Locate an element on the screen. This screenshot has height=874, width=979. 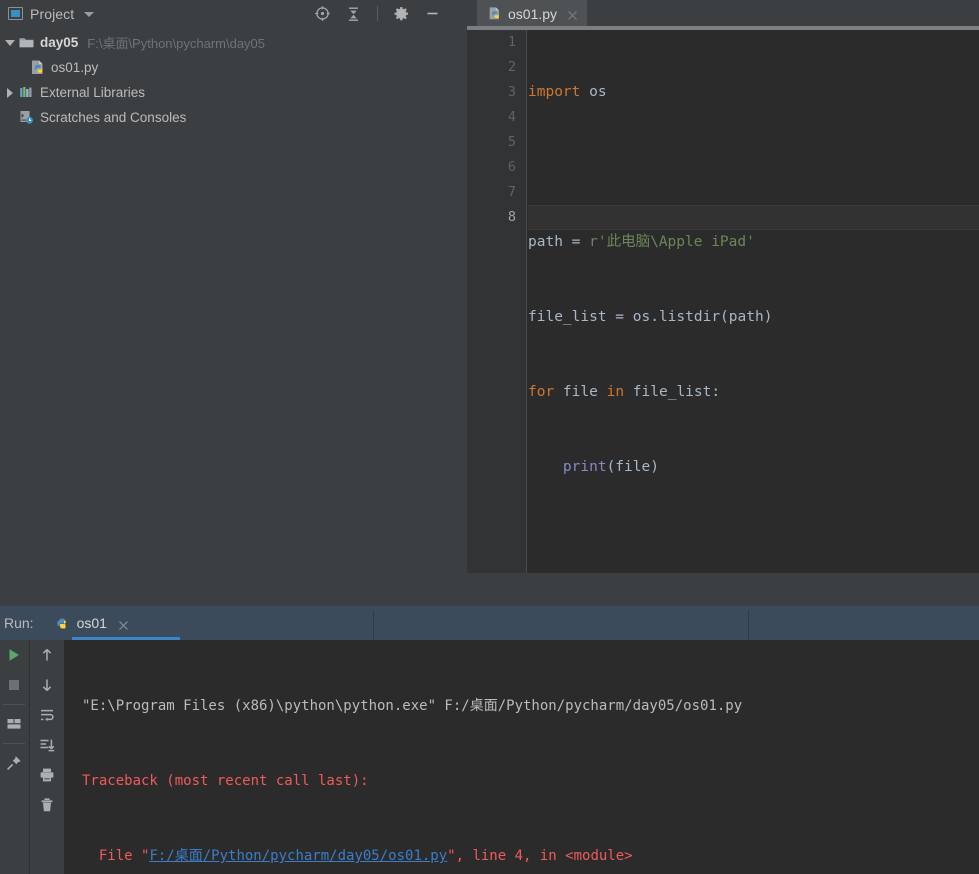
soft-wrap-icon is located at coordinates (47, 715).